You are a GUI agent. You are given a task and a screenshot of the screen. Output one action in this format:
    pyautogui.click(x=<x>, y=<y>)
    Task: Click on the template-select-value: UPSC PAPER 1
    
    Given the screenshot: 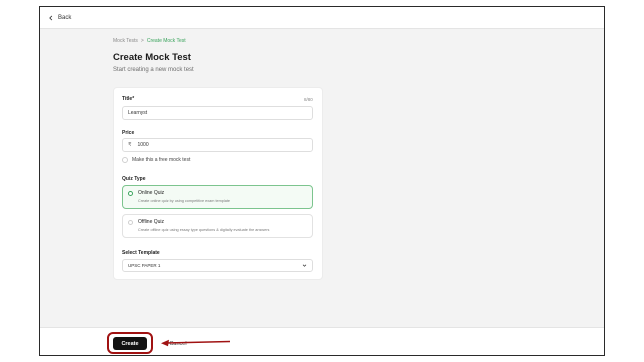 What is the action you would take?
    pyautogui.click(x=144, y=265)
    